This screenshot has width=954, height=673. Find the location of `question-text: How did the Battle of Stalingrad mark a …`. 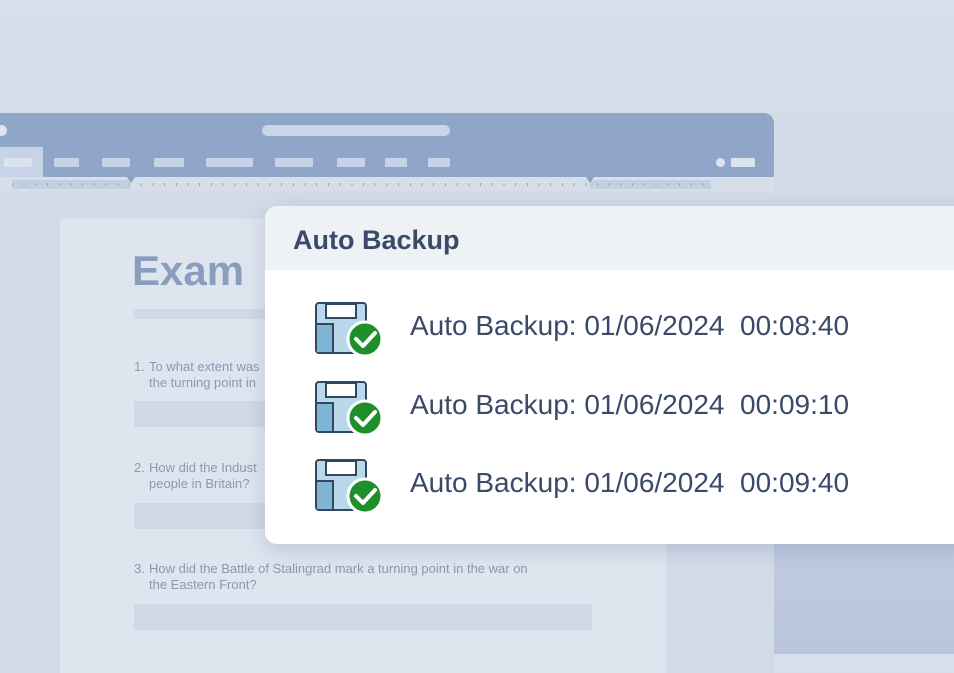

question-text: How did the Battle of Stalingrad mark a … is located at coordinates (338, 576).